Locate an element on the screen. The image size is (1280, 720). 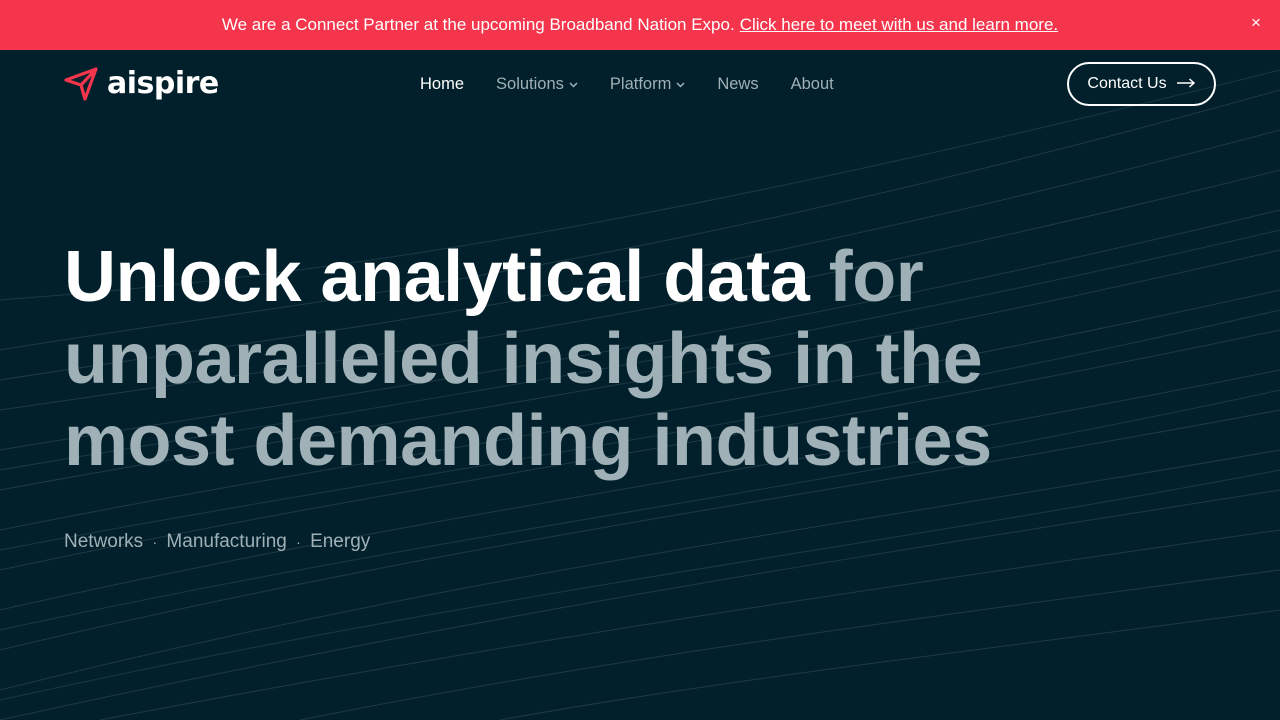
industry-list: Networks · Manufacturing · Energy is located at coordinates (217, 542).